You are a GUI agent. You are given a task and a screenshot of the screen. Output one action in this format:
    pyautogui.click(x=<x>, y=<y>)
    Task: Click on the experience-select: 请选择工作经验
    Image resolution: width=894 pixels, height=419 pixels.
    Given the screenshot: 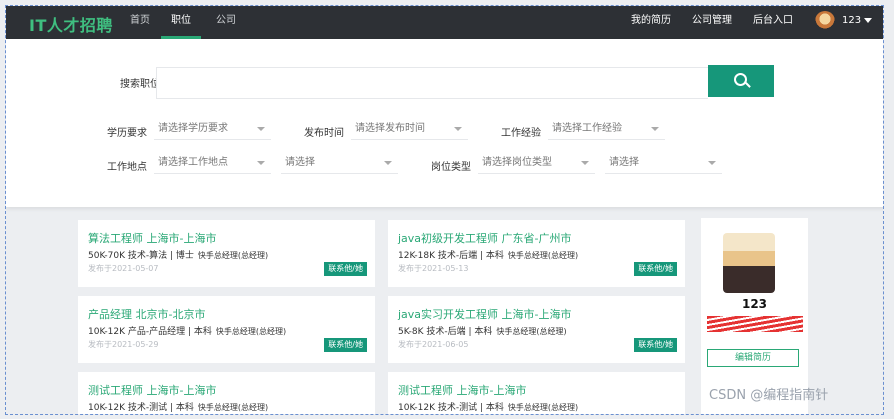 What is the action you would take?
    pyautogui.click(x=606, y=129)
    